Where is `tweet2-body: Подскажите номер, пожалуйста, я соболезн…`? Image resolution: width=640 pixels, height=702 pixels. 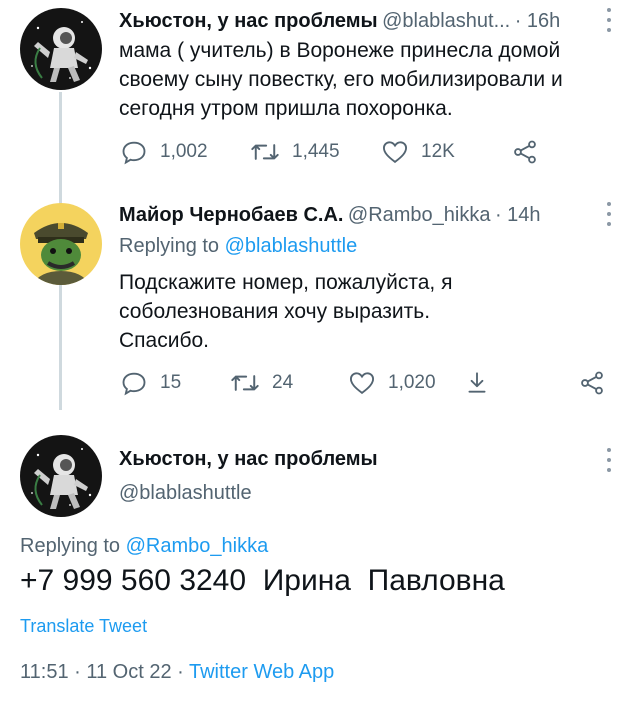
tweet2-body: Подскажите номер, пожалуйста, я соболезн… is located at coordinates (285, 311).